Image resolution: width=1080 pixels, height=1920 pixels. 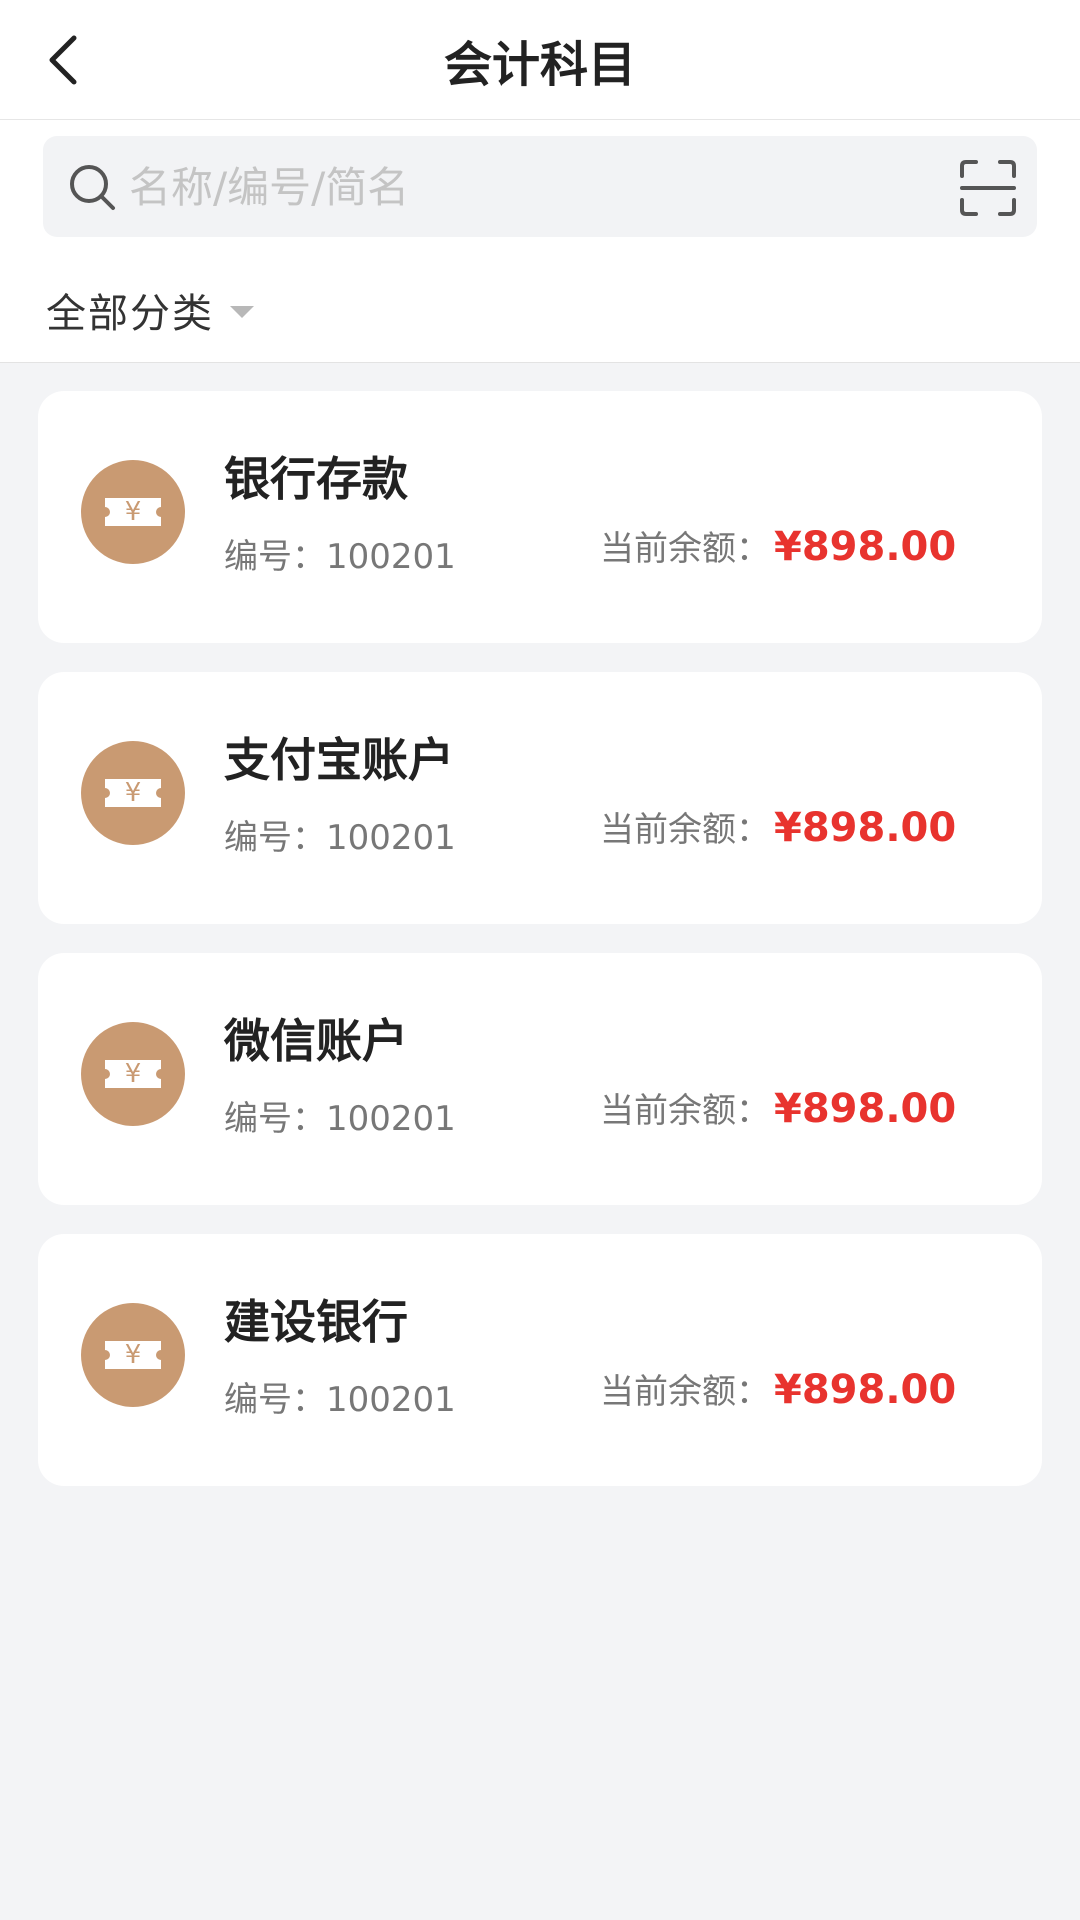 I want to click on caret-down-icon, so click(x=242, y=312).